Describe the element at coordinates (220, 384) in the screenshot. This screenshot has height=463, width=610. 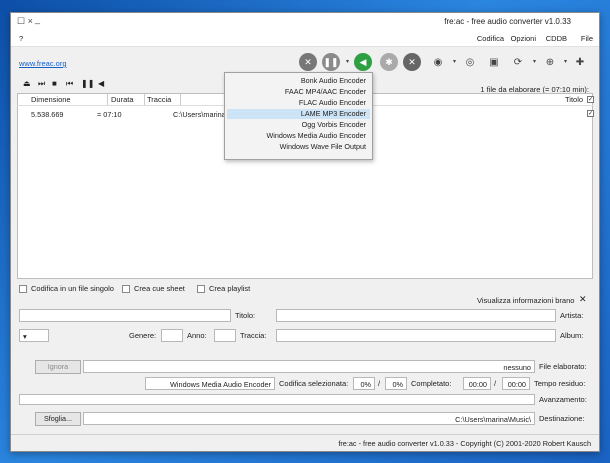
I see `selected-encoder-value: Windows Media Audio Encoder` at that location.